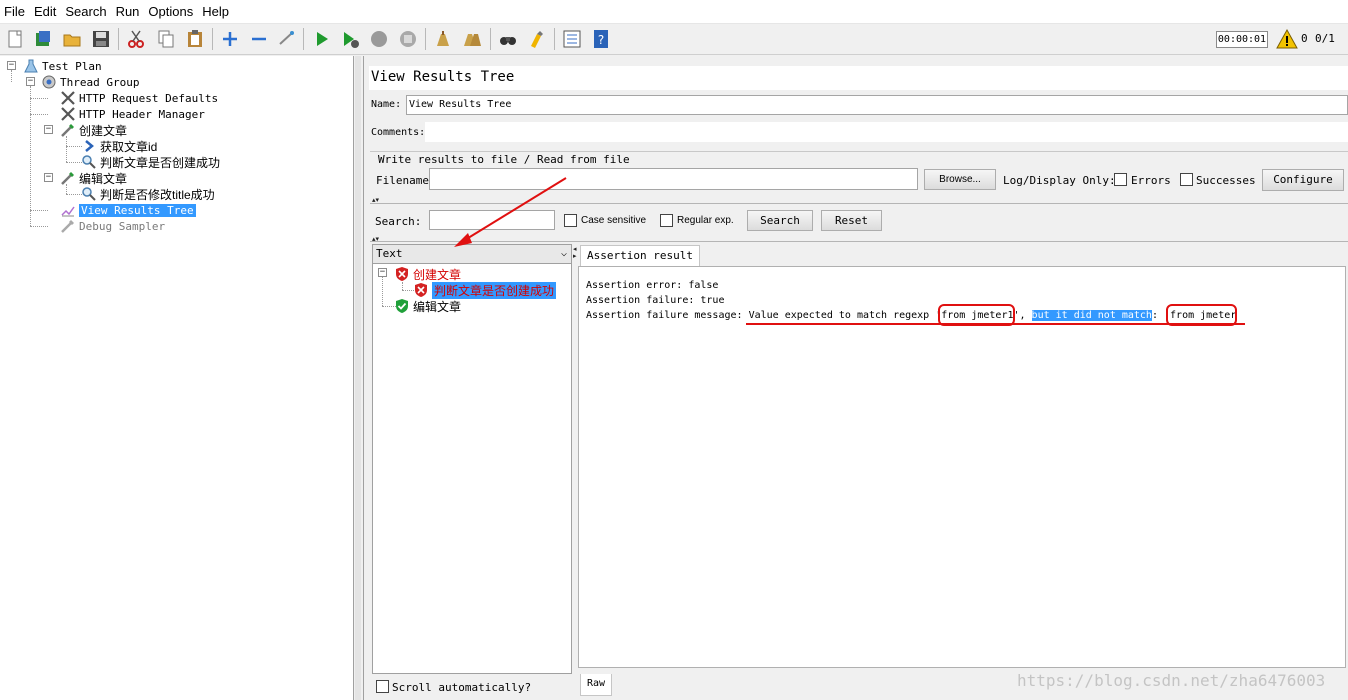 Image resolution: width=1348 pixels, height=700 pixels. I want to click on tree-test-plan: Test Plan, so click(62, 66).